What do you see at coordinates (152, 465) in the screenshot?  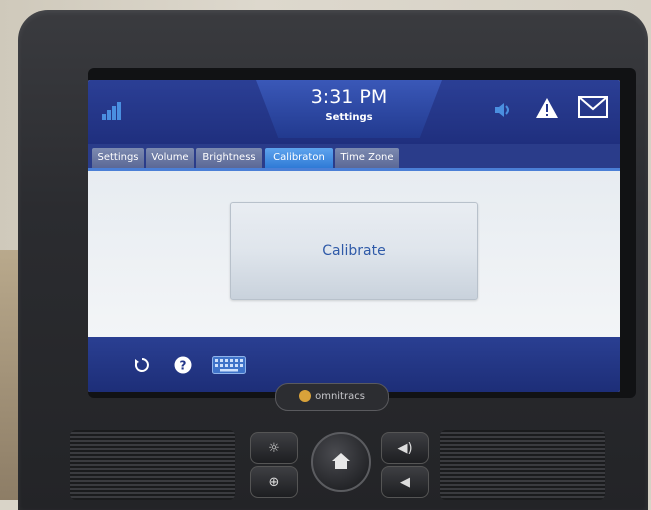 I see `speaker-grille-left` at bounding box center [152, 465].